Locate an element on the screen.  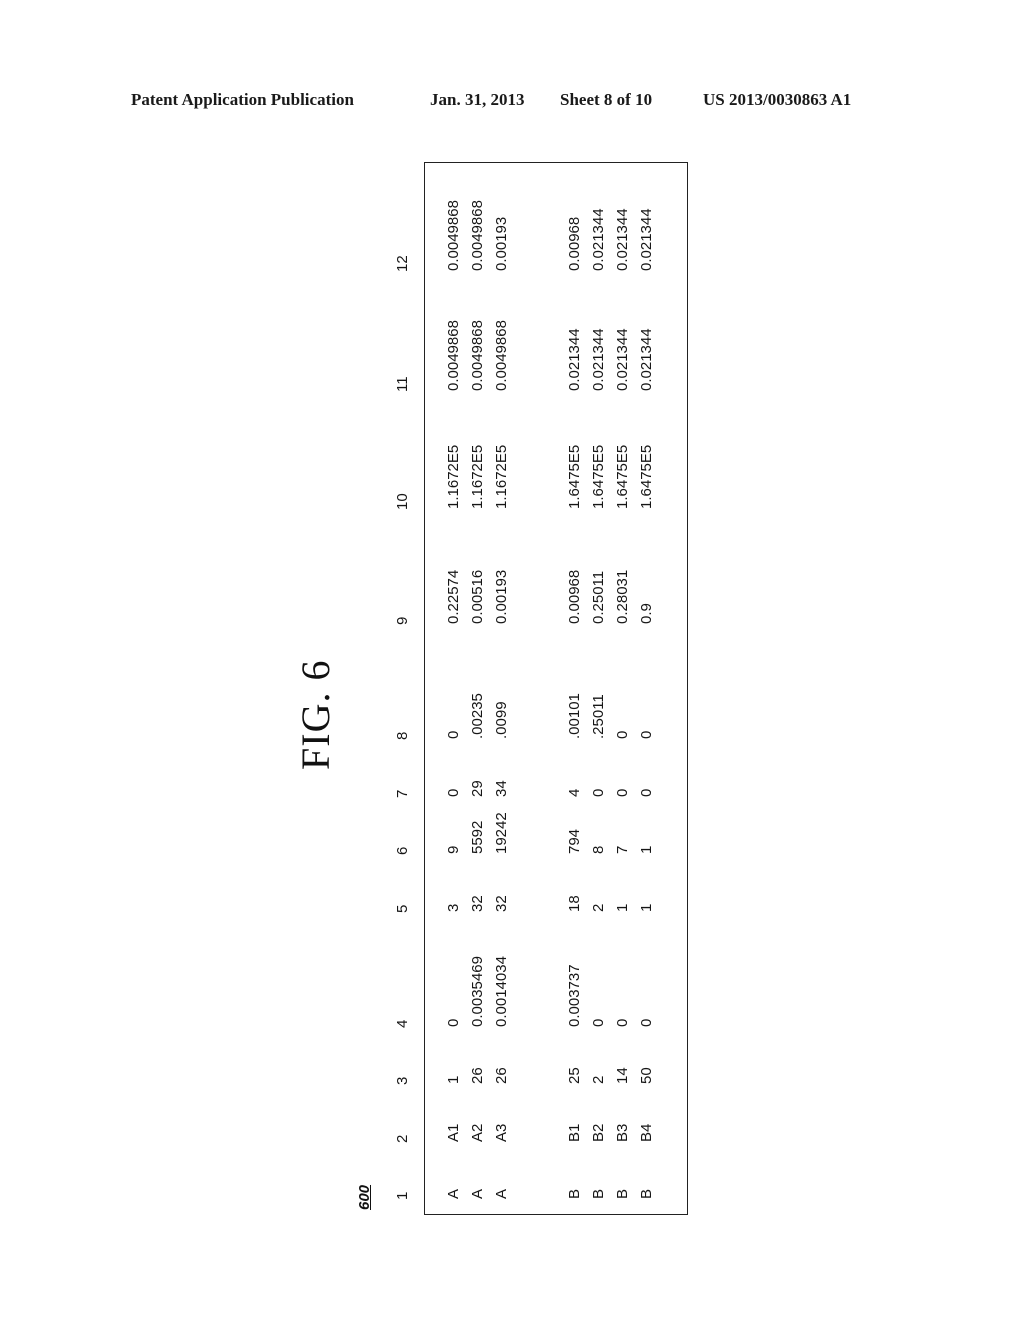
column-header: 2 is located at coordinates (402, 1138).